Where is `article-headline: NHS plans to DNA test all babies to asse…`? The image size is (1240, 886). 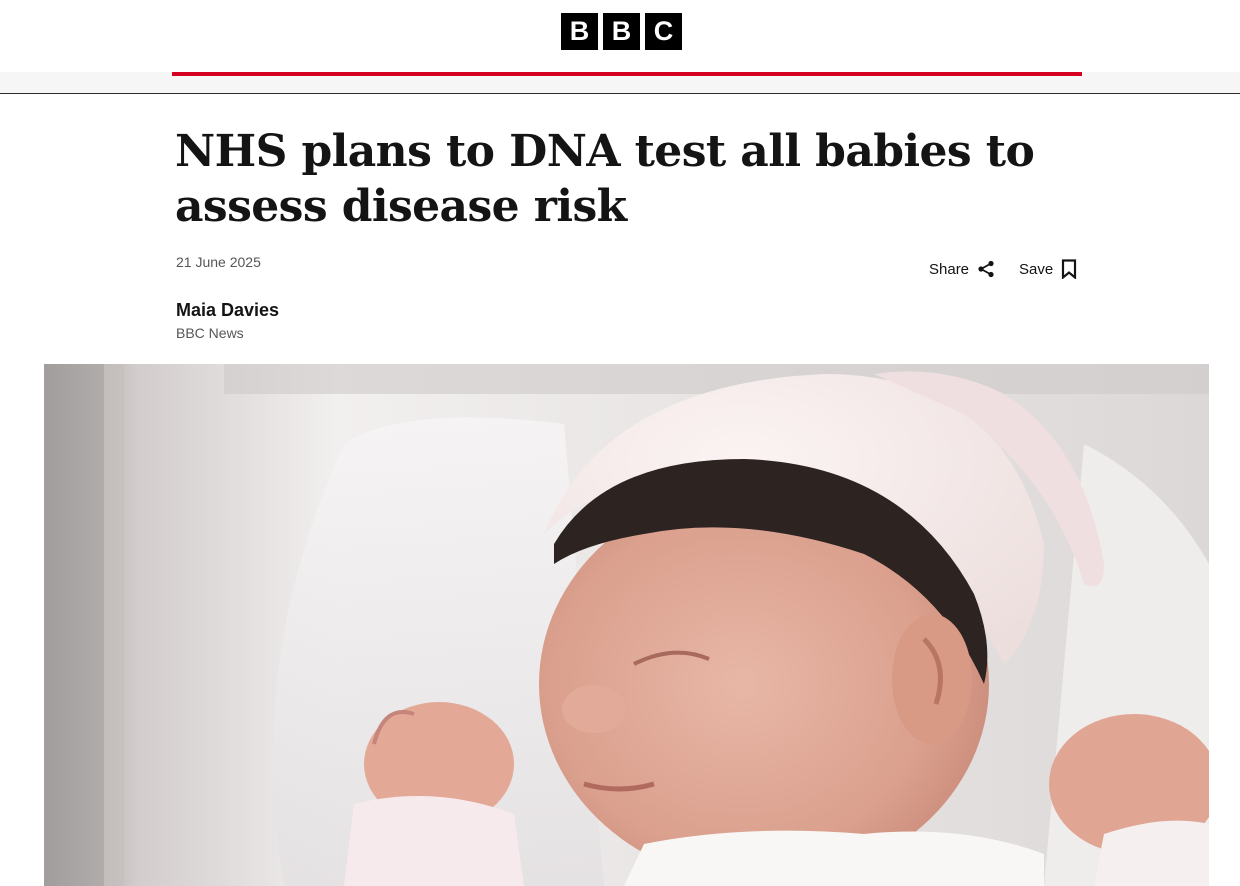 article-headline: NHS plans to DNA test all babies to asse… is located at coordinates (605, 179).